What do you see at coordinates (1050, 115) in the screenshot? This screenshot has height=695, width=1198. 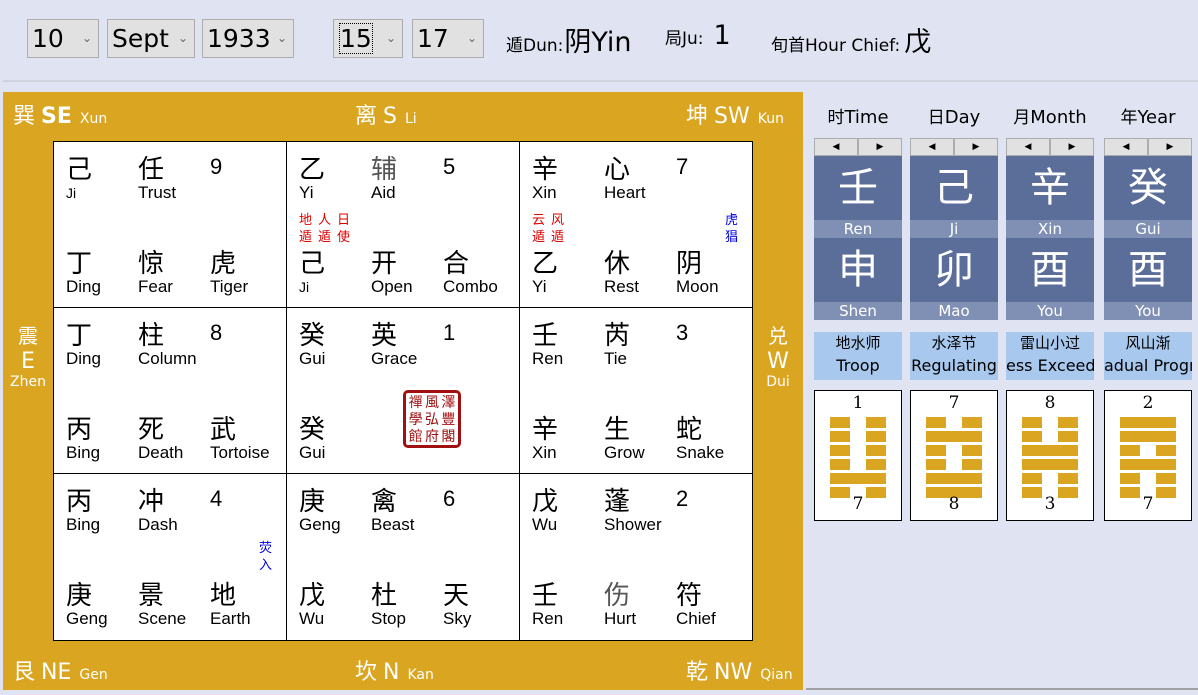 I see `pillar-title: 月Month` at bounding box center [1050, 115].